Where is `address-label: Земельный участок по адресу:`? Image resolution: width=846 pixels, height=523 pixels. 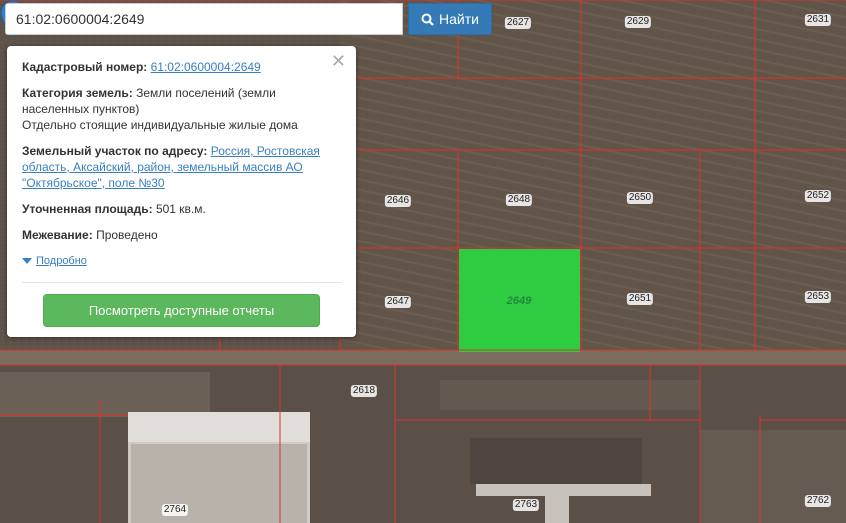
address-label: Земельный участок по адресу: is located at coordinates (115, 151).